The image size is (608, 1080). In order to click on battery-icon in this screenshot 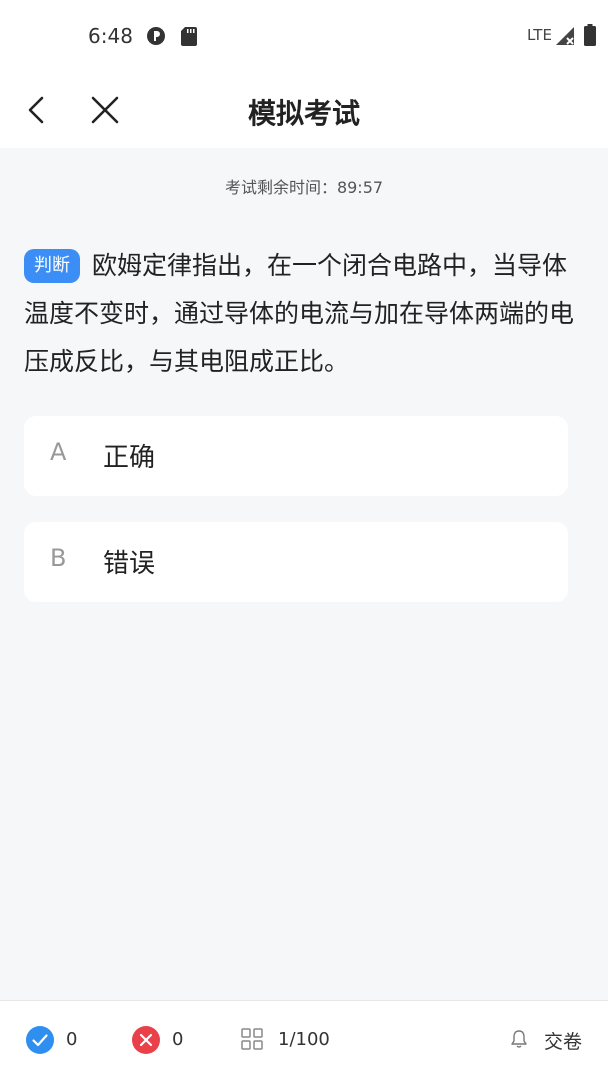, I will do `click(590, 35)`.